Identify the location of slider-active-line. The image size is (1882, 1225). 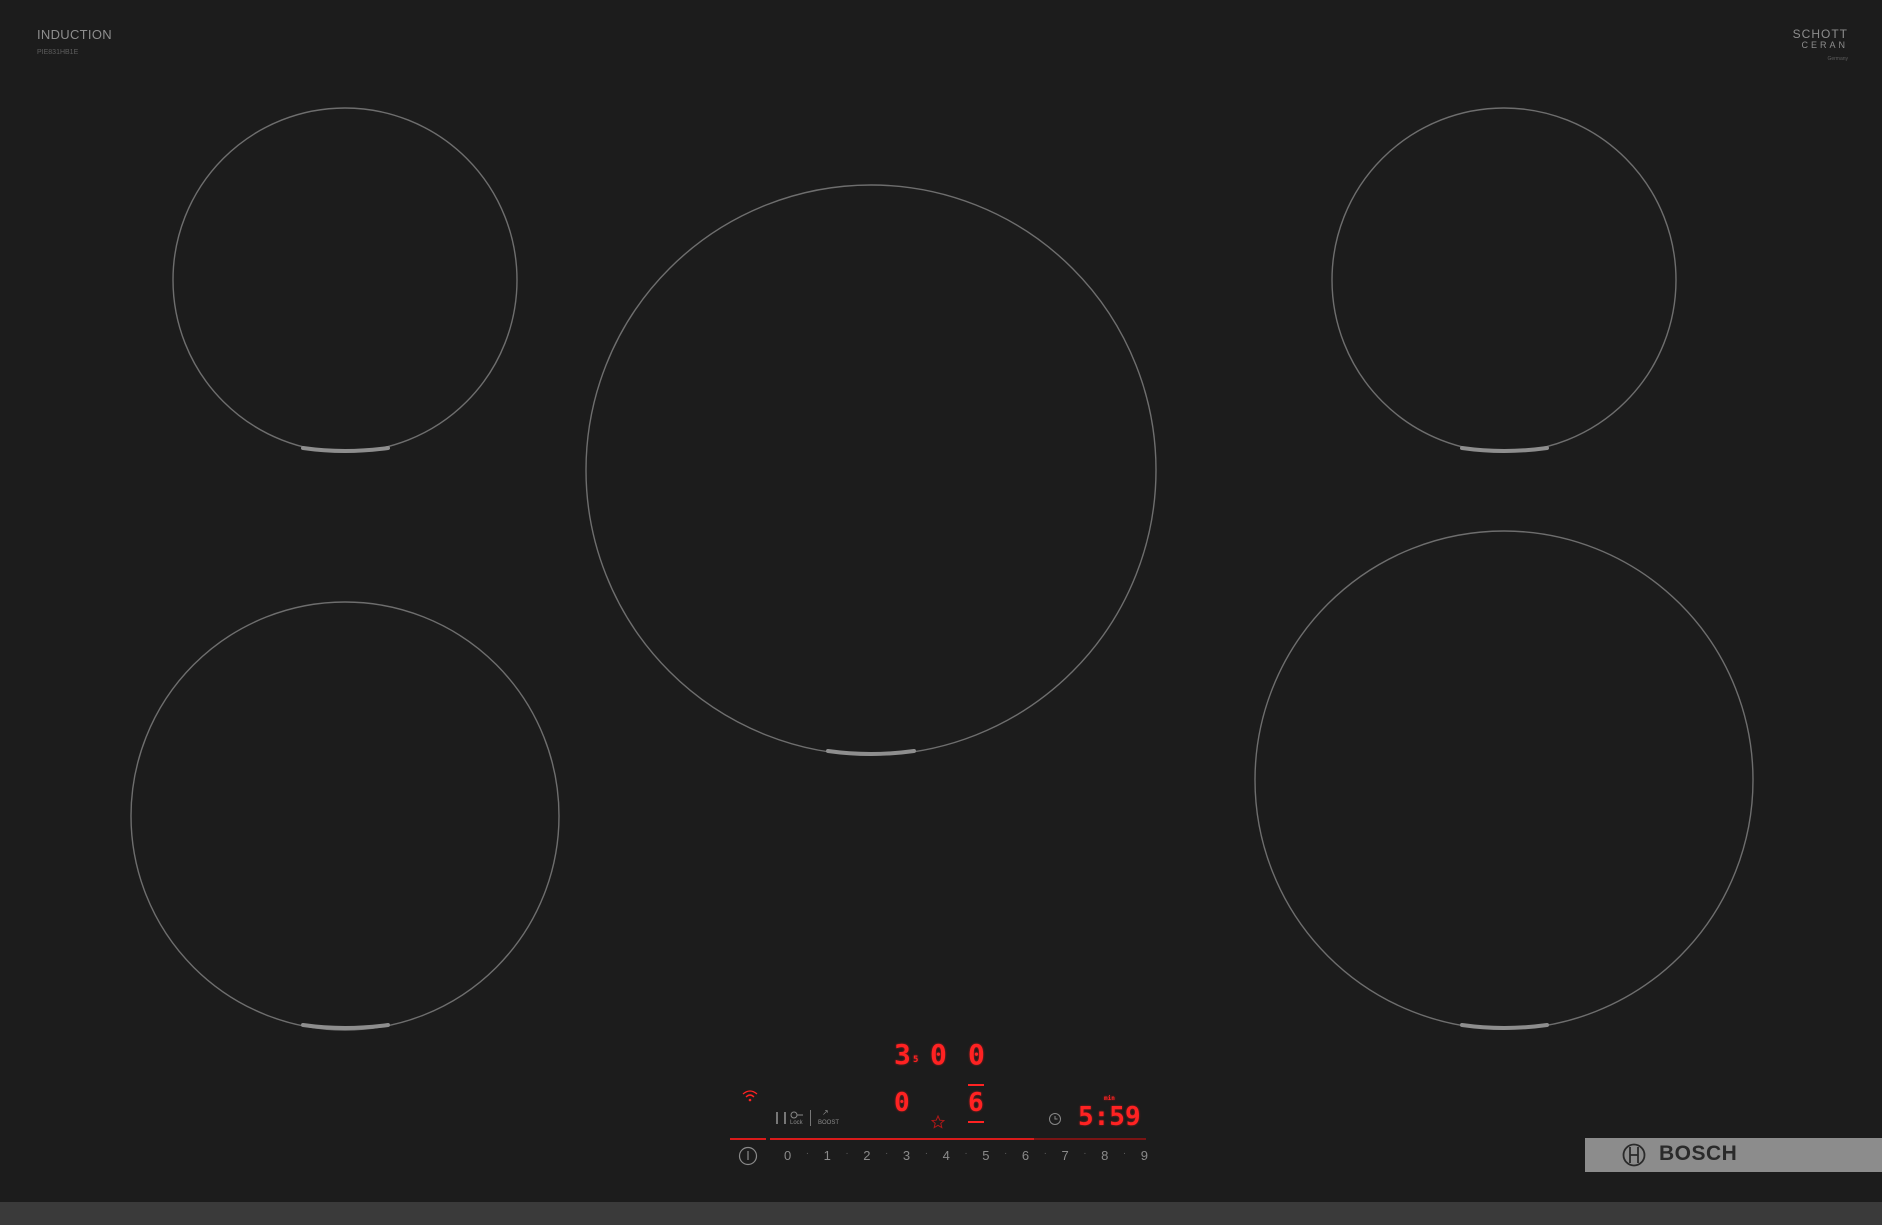
(902, 1139).